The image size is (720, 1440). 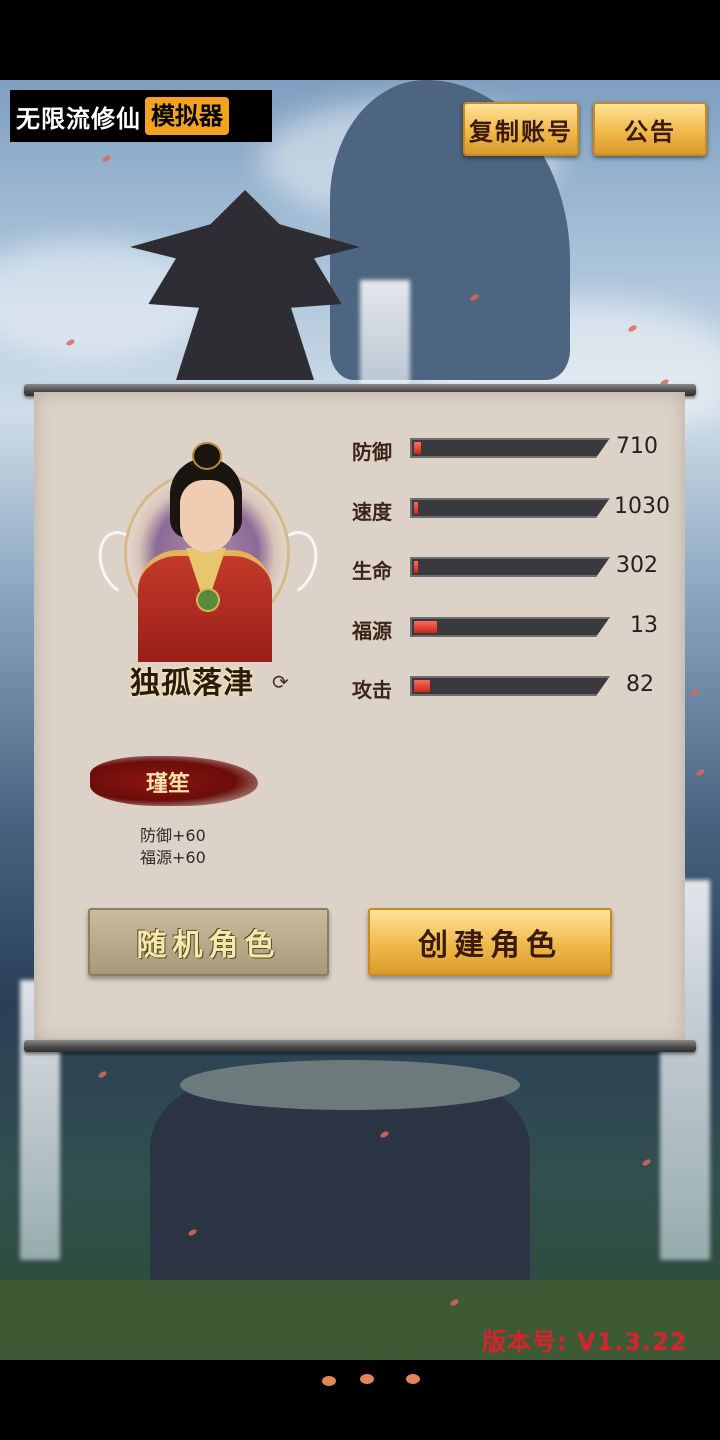 I want to click on scroll-bottom-rod, so click(x=360, y=1046).